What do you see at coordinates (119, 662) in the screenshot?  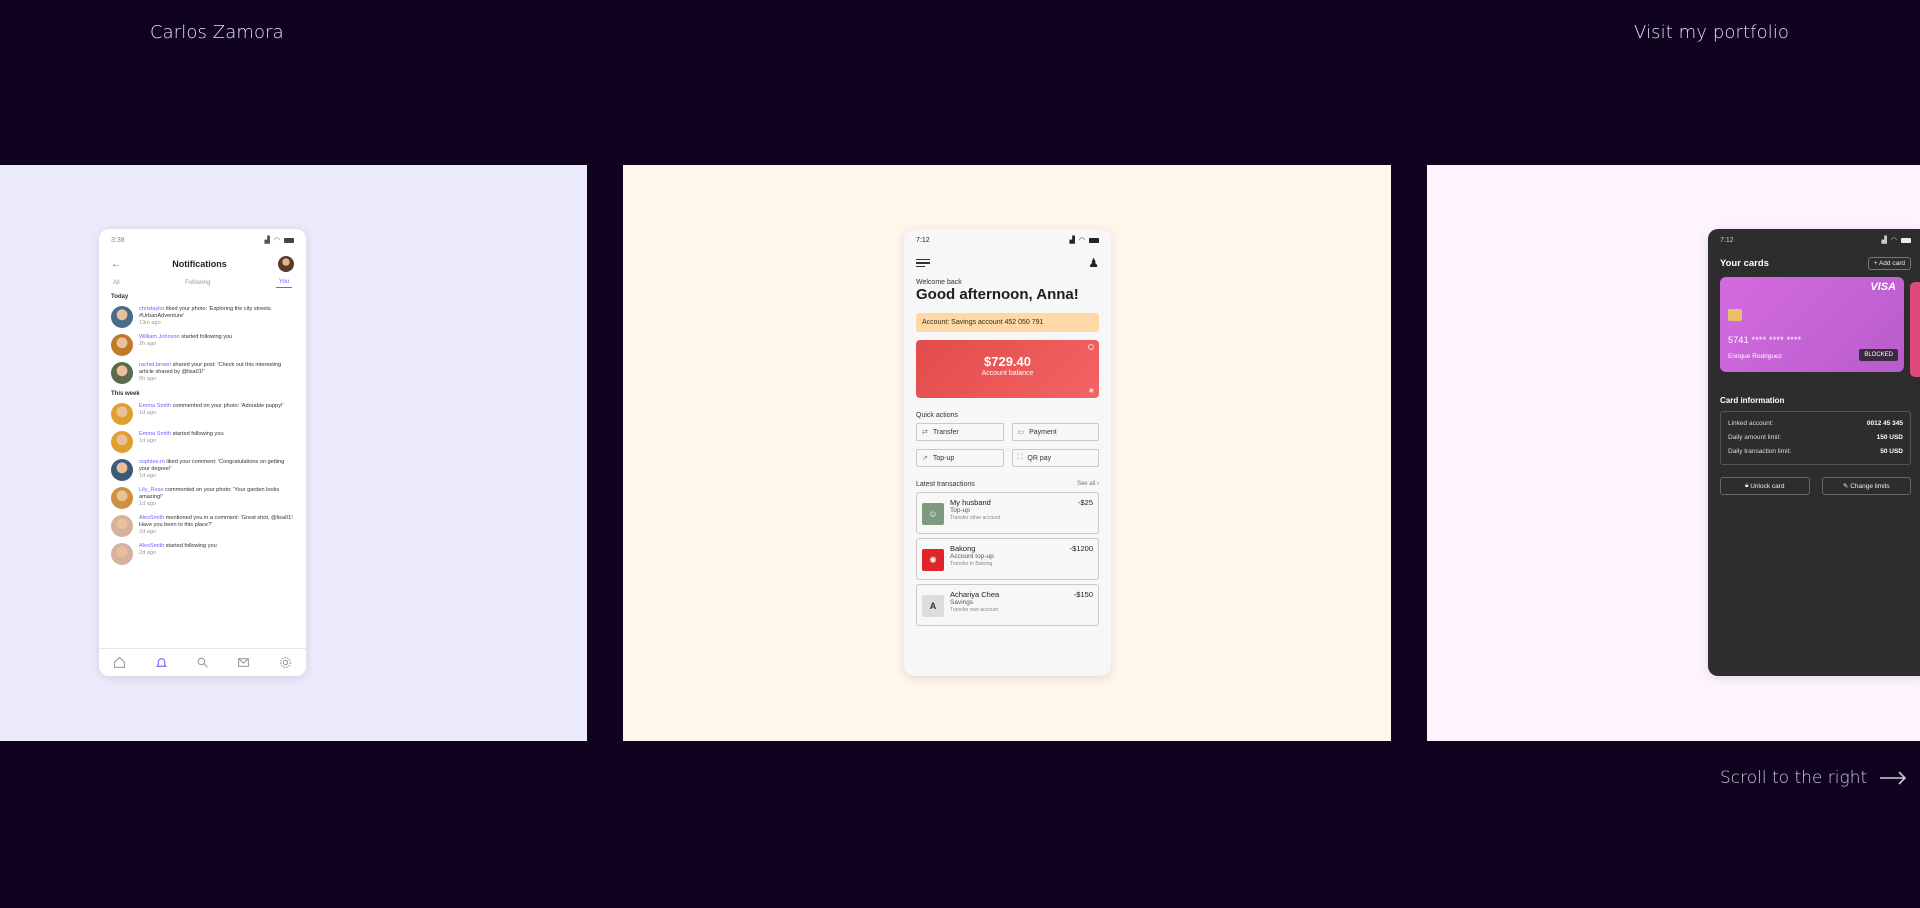 I see `home-icon` at bounding box center [119, 662].